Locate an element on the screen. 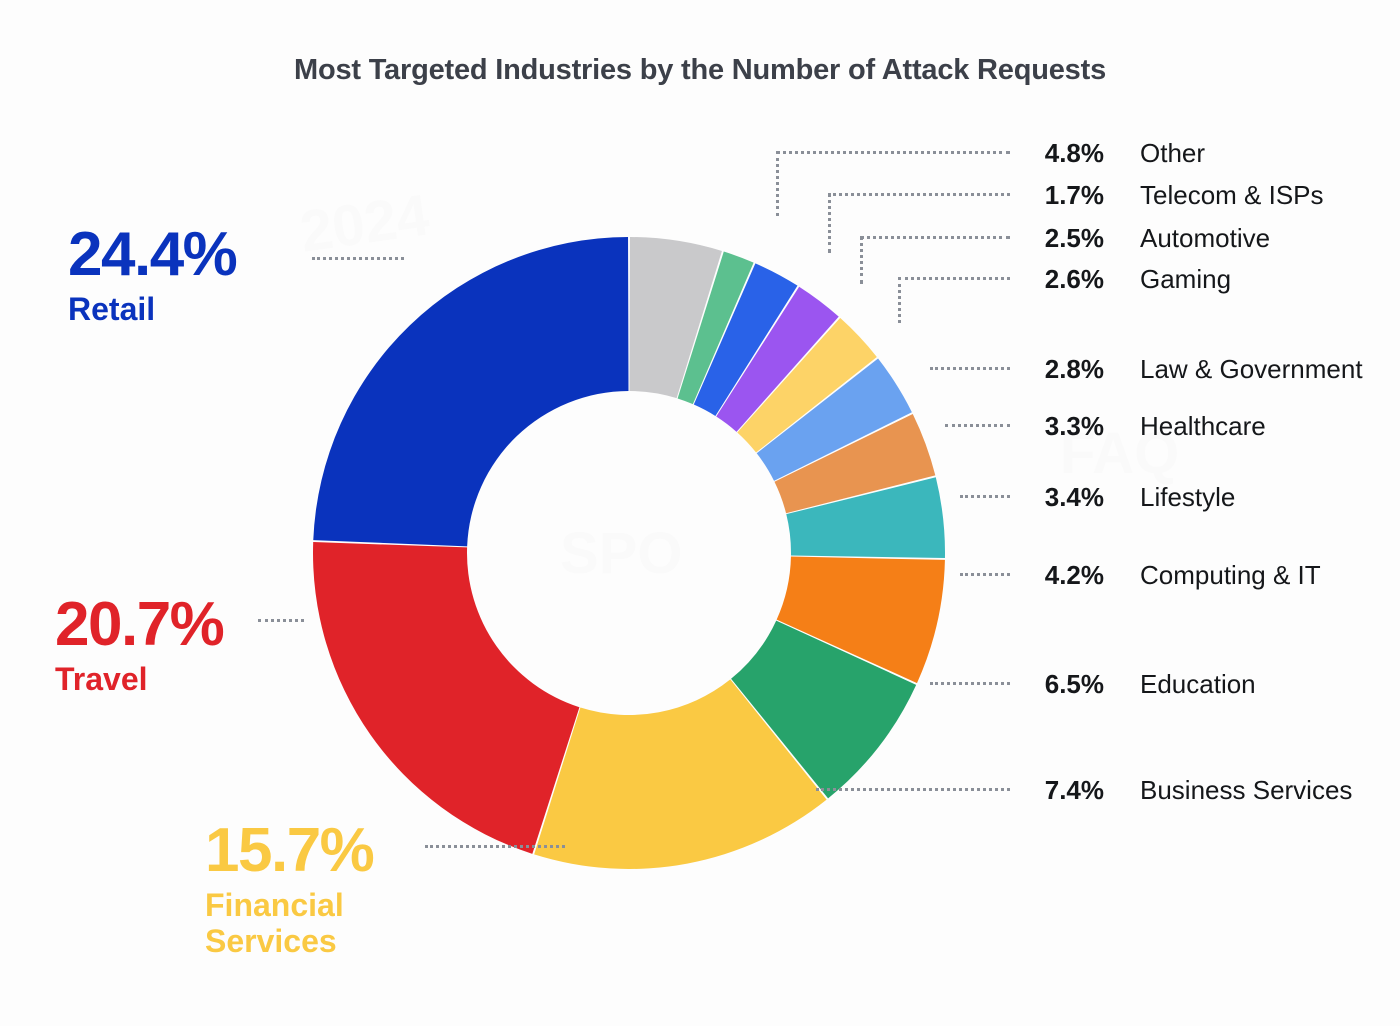 The width and height of the screenshot is (1400, 1026). legend-row-computing-it: 4.2% Computing & IT is located at coordinates (1169, 575).